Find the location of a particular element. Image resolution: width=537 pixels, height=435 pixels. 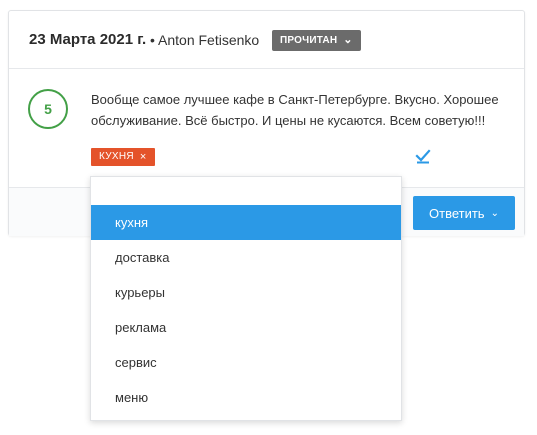

close-icon: × is located at coordinates (143, 157).